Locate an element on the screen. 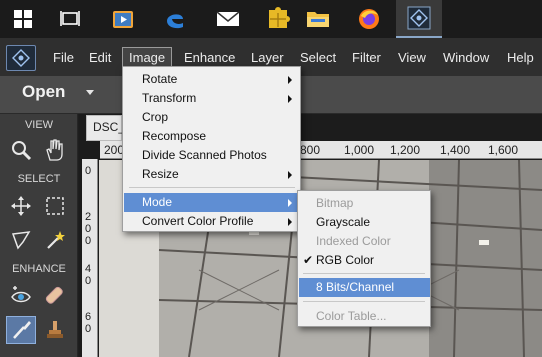  smart-brush-tool-icon is located at coordinates (21, 330).